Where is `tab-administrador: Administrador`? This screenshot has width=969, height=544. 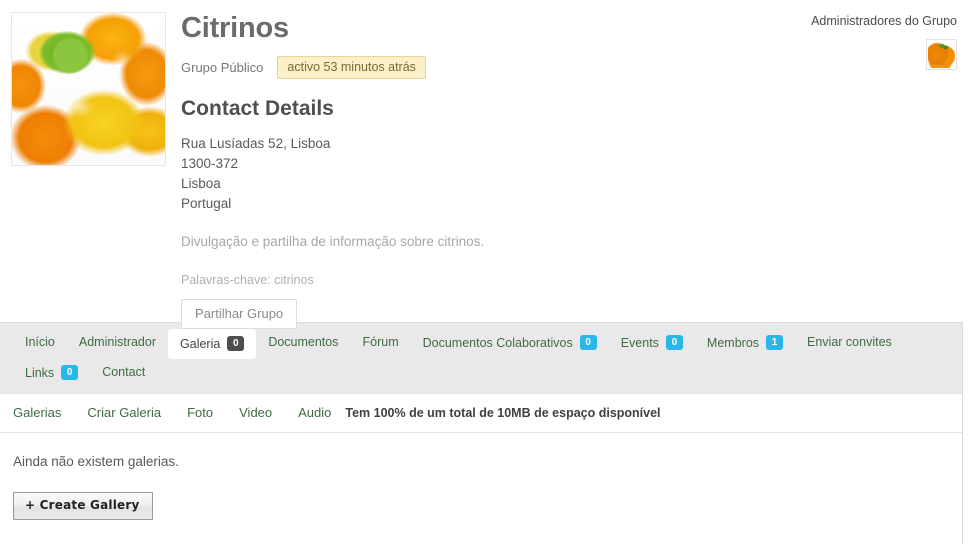
tab-administrador: Administrador is located at coordinates (117, 342).